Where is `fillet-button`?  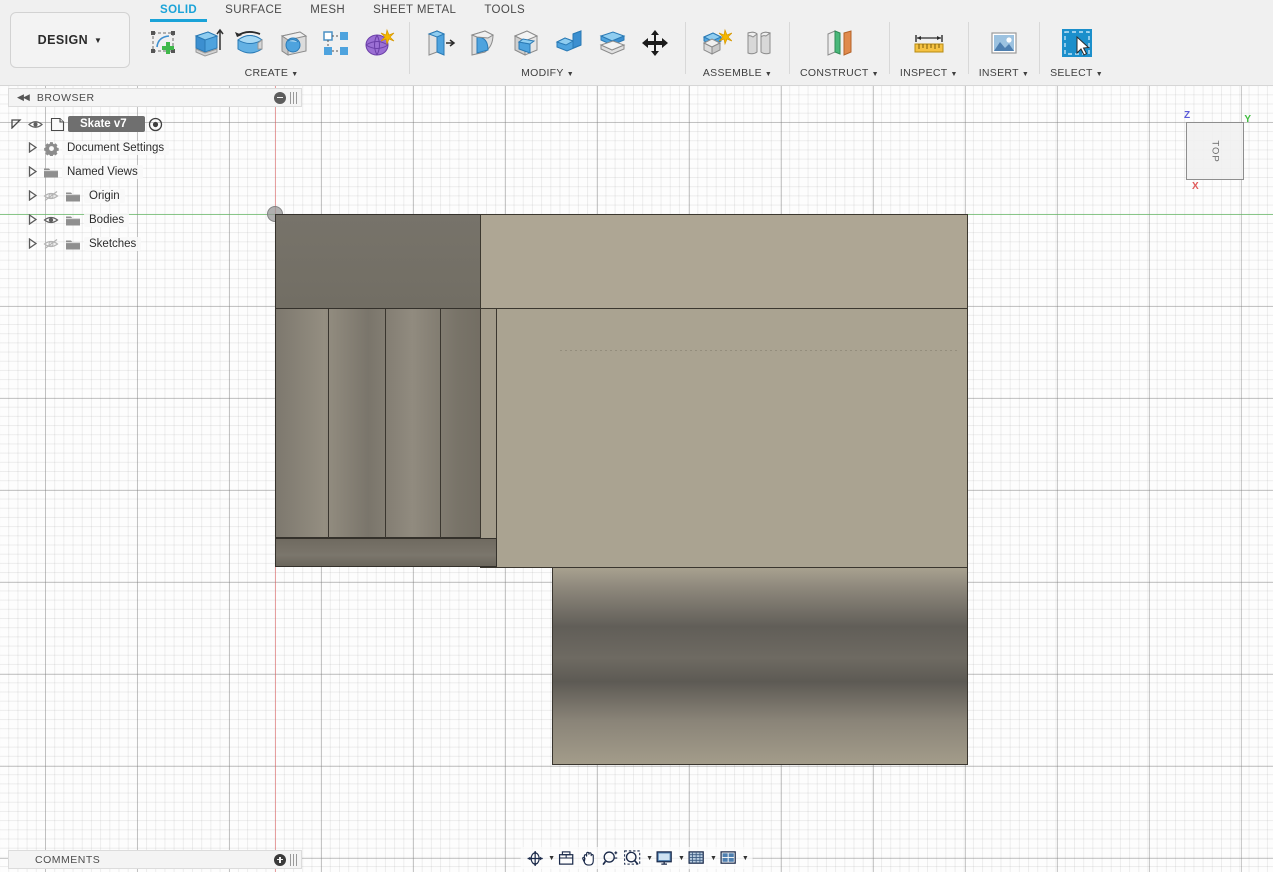 fillet-button is located at coordinates (483, 43).